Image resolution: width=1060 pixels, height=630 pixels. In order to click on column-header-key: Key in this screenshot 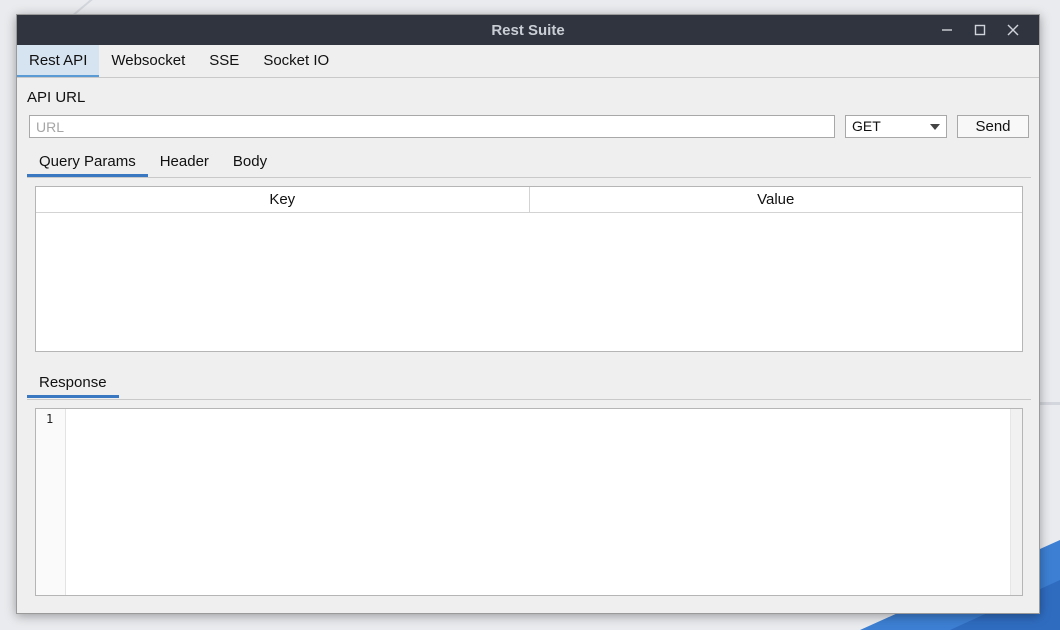, I will do `click(283, 199)`.